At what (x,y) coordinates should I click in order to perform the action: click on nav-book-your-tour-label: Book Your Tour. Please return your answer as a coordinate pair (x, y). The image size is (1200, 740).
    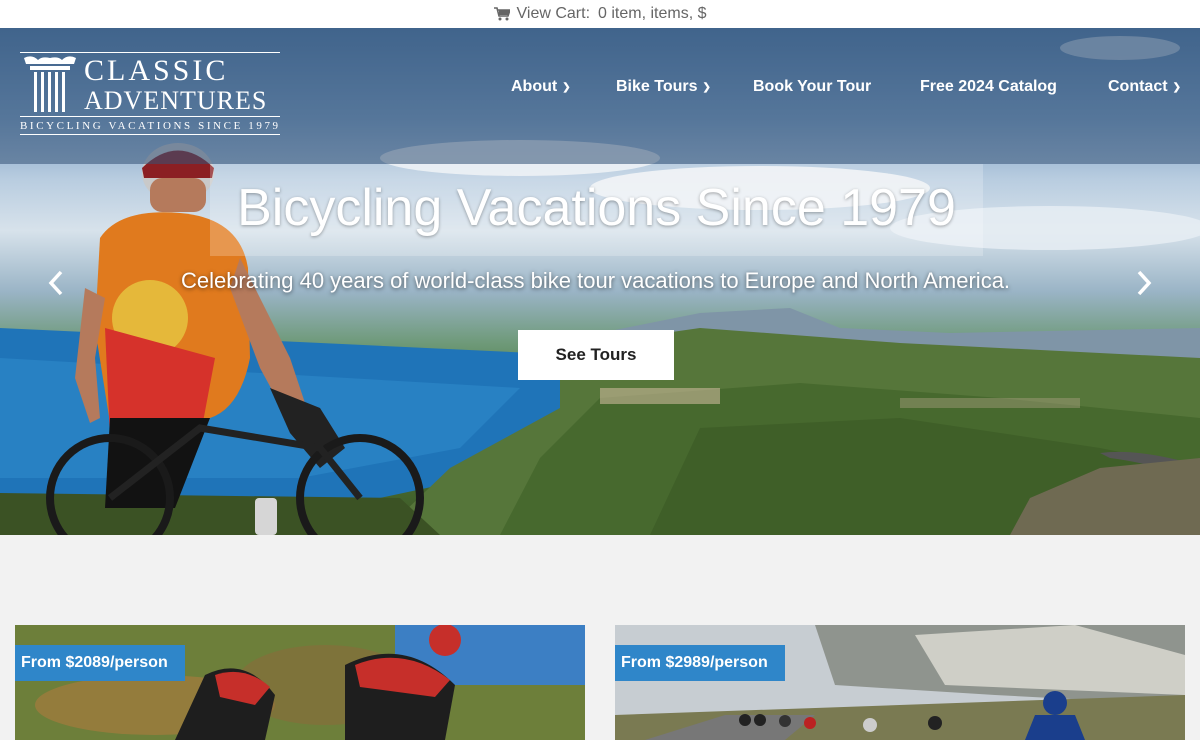
    Looking at the image, I should click on (812, 86).